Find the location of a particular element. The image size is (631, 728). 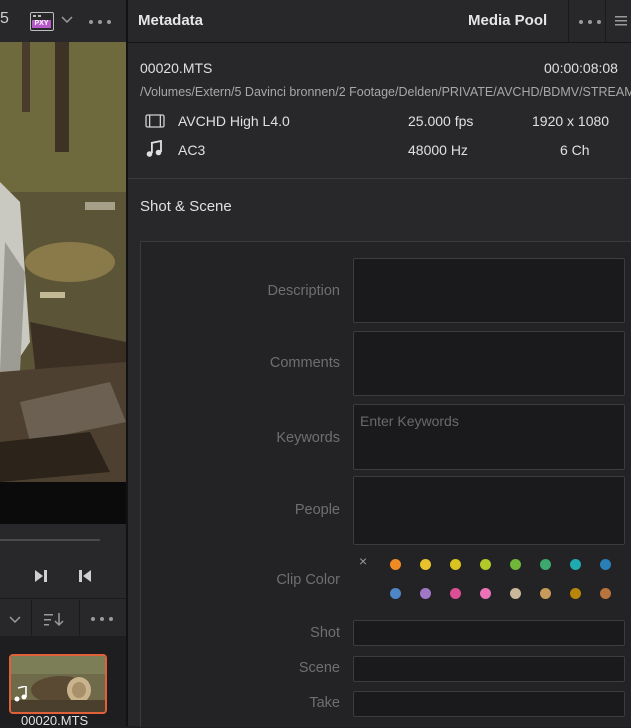

sort-icon is located at coordinates (55, 619).